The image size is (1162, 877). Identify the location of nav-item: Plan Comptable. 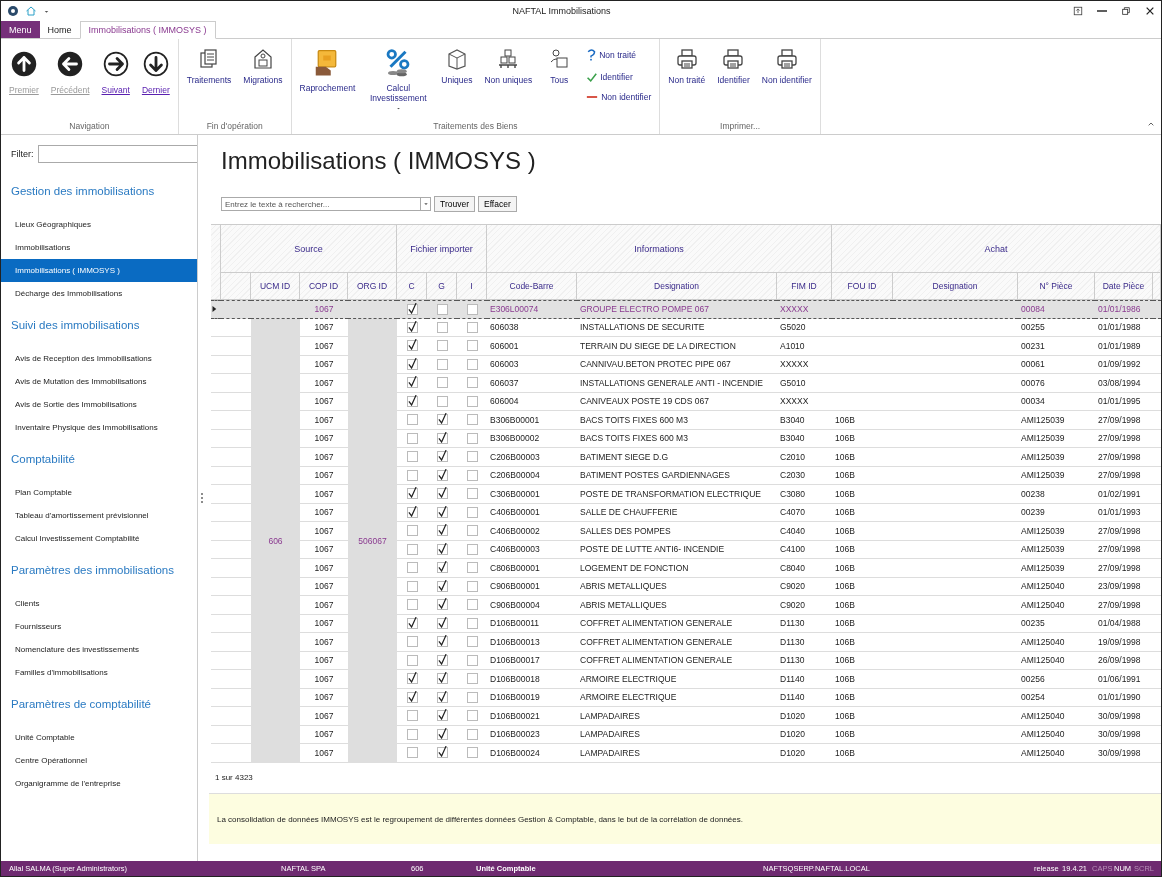
(99, 492).